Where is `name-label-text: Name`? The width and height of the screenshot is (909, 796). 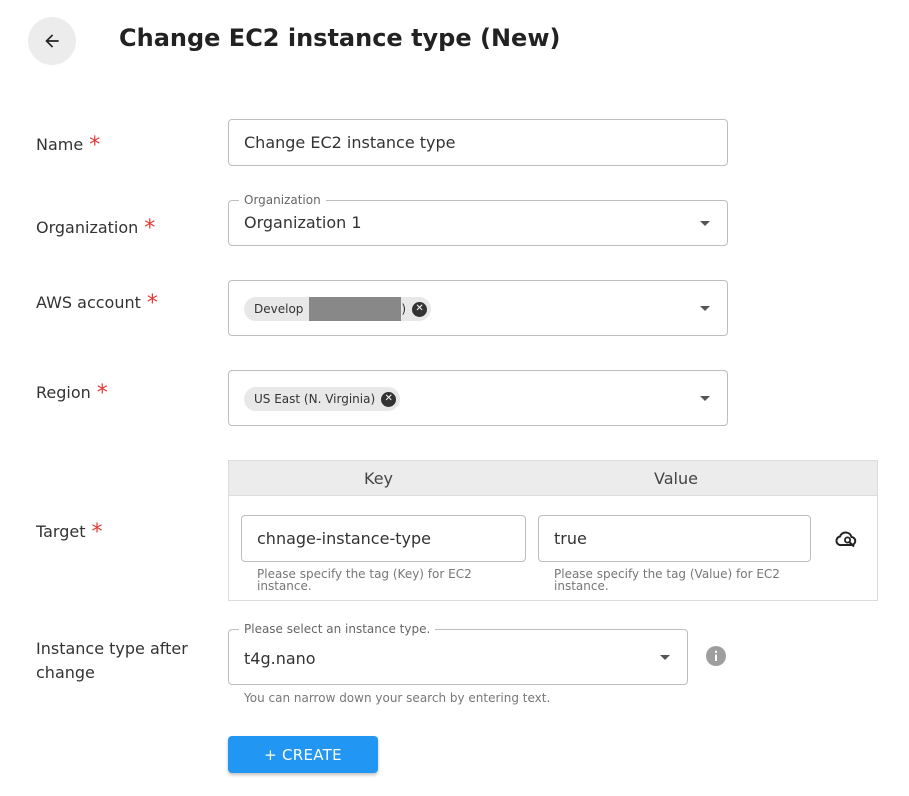 name-label-text: Name is located at coordinates (60, 144).